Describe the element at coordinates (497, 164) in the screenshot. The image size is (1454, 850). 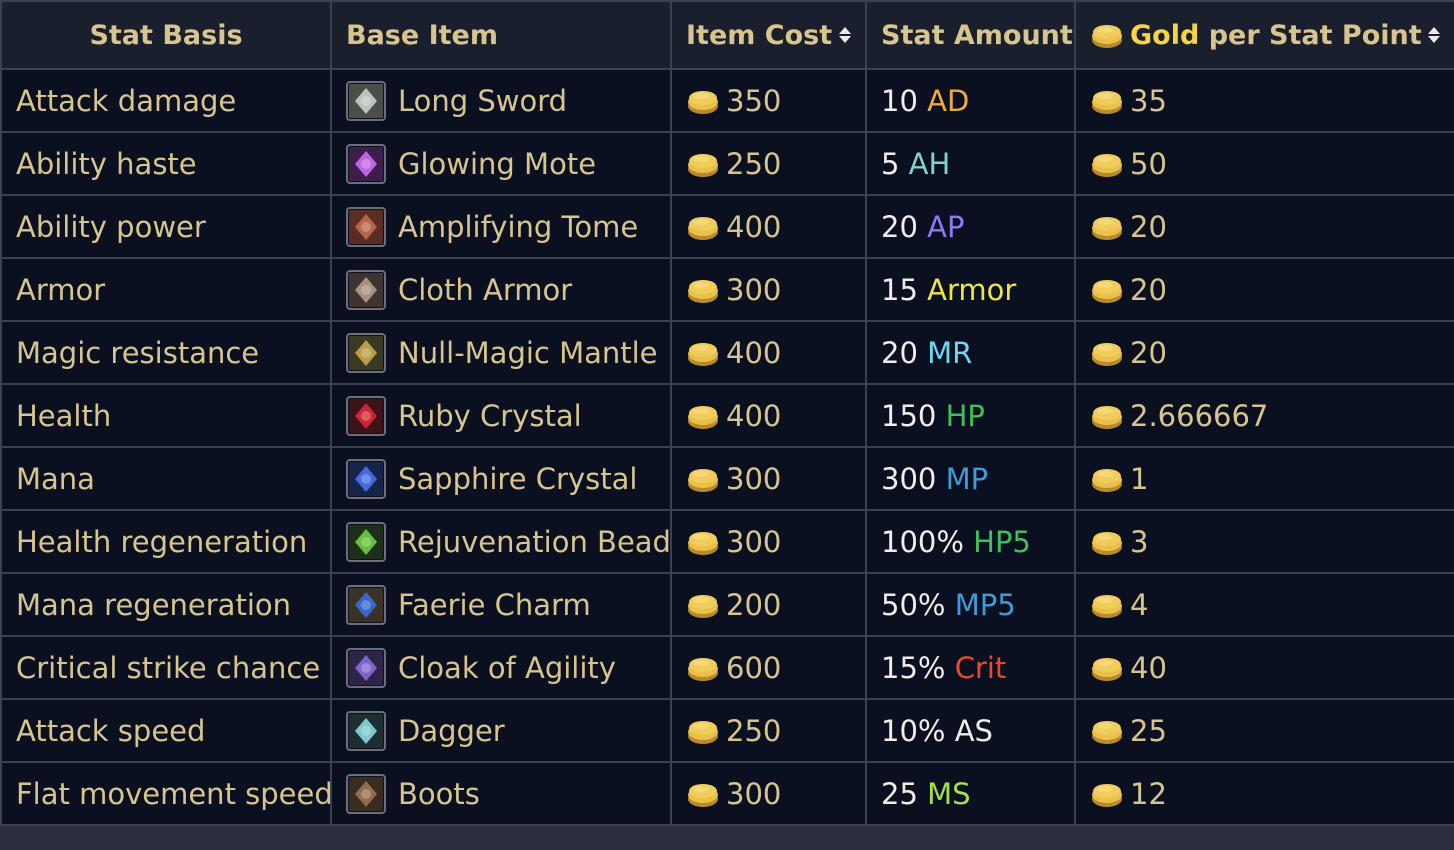
I see `item-link: Glowing Mote` at that location.